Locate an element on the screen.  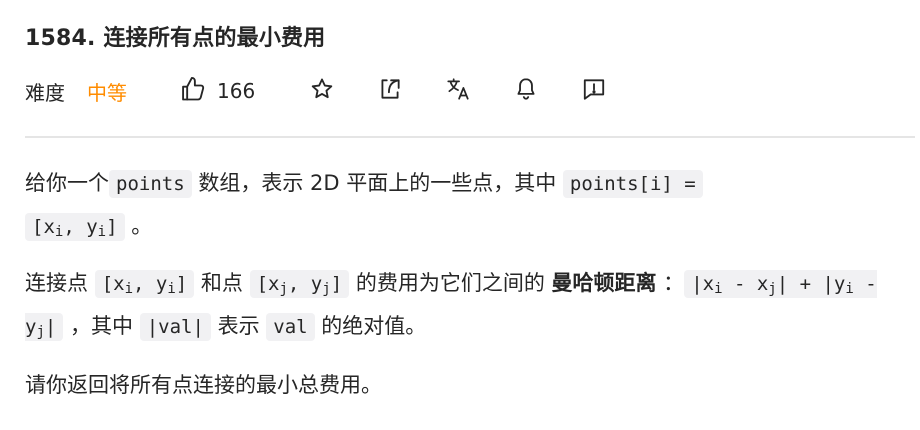
desc-text: ，其中 is located at coordinates (101, 326).